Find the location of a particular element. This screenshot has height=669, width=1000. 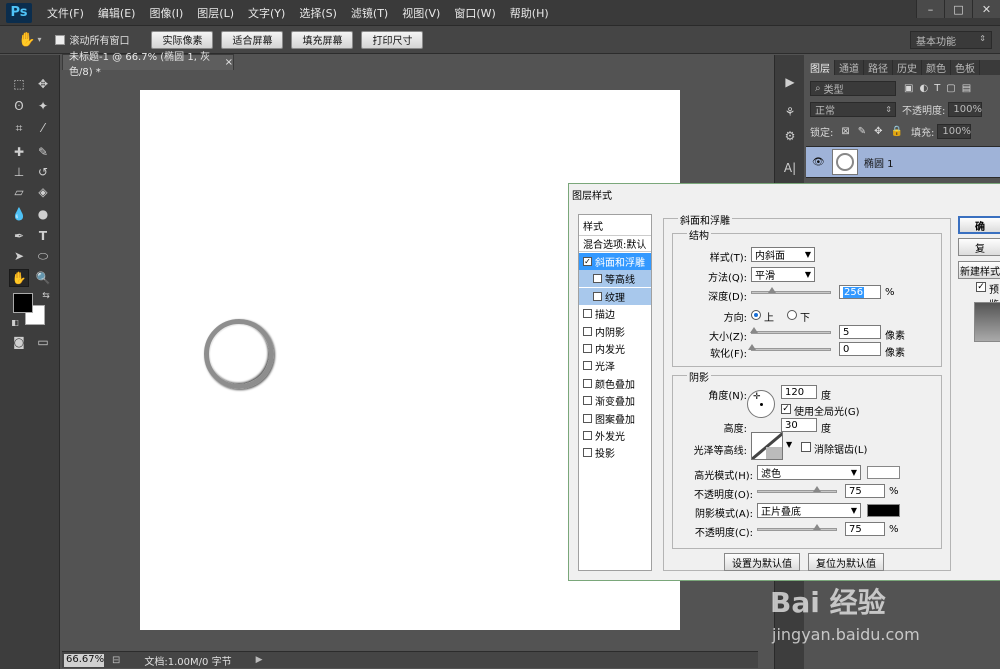

filter-type-icon: T is located at coordinates (937, 88).